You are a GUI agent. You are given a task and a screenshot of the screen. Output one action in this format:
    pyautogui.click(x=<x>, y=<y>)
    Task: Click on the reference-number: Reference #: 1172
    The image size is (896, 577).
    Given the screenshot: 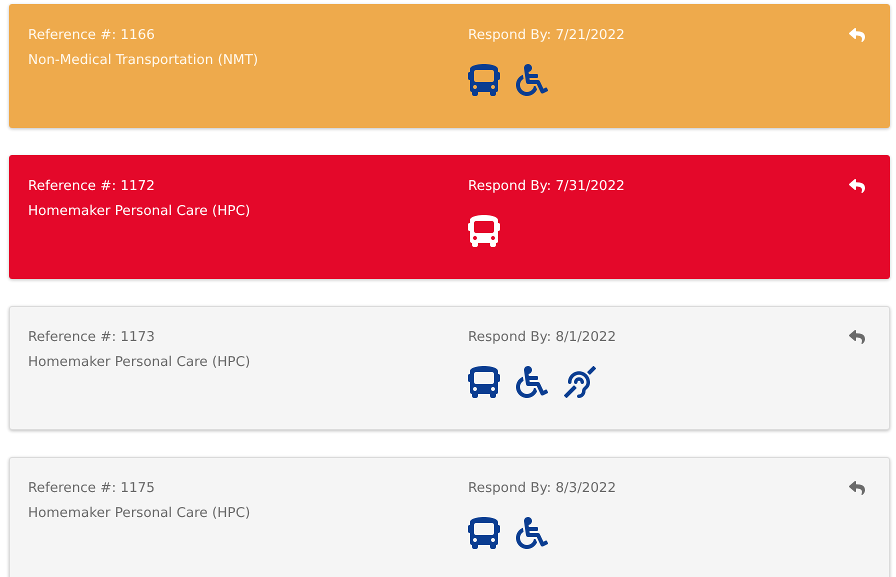 What is the action you would take?
    pyautogui.click(x=91, y=186)
    